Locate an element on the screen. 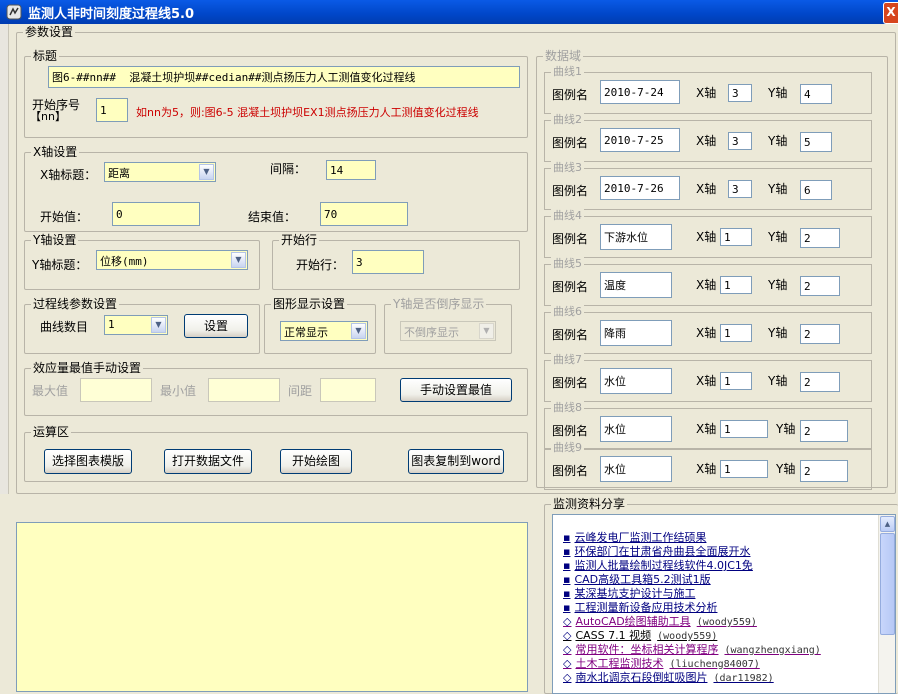  xaxis-title-combo: 距离 ▼ is located at coordinates (160, 172).